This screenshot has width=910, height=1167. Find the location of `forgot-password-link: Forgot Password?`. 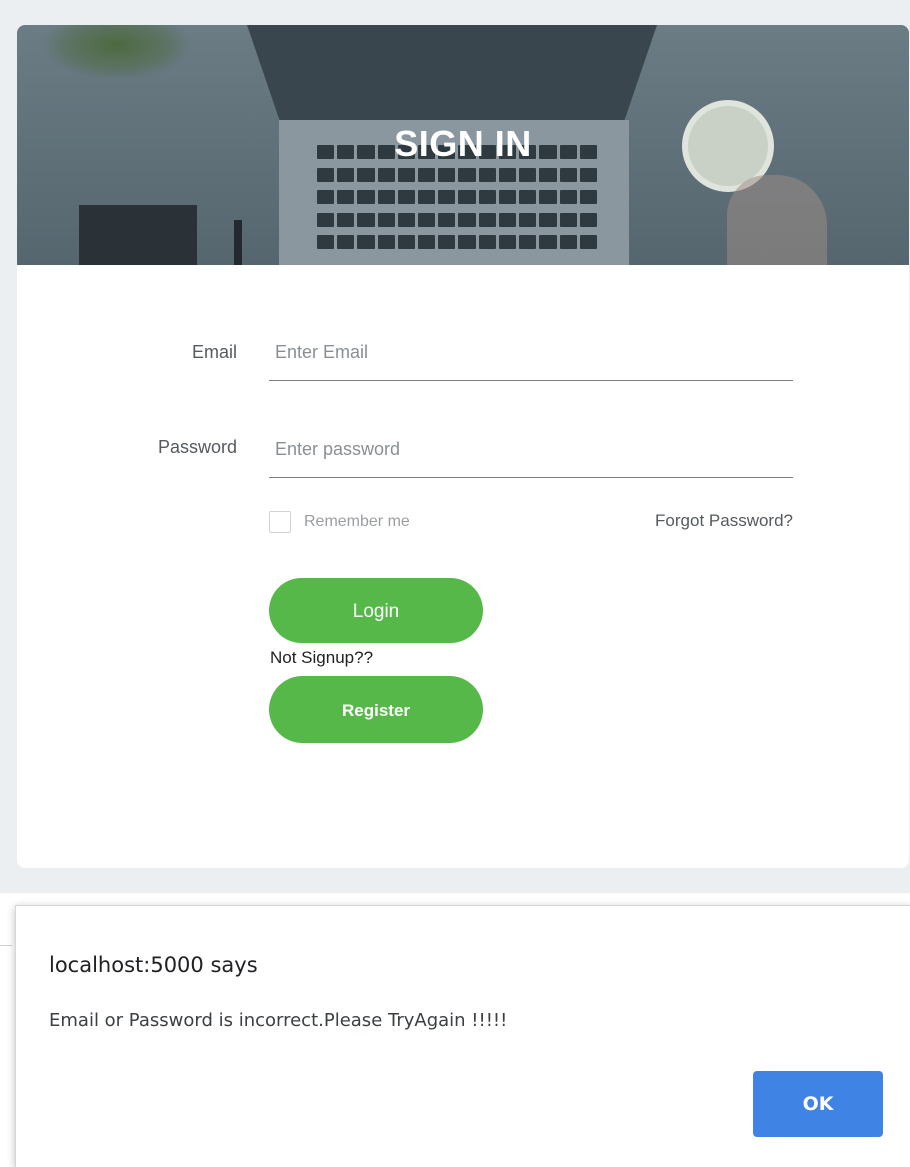

forgot-password-link: Forgot Password? is located at coordinates (705, 521).